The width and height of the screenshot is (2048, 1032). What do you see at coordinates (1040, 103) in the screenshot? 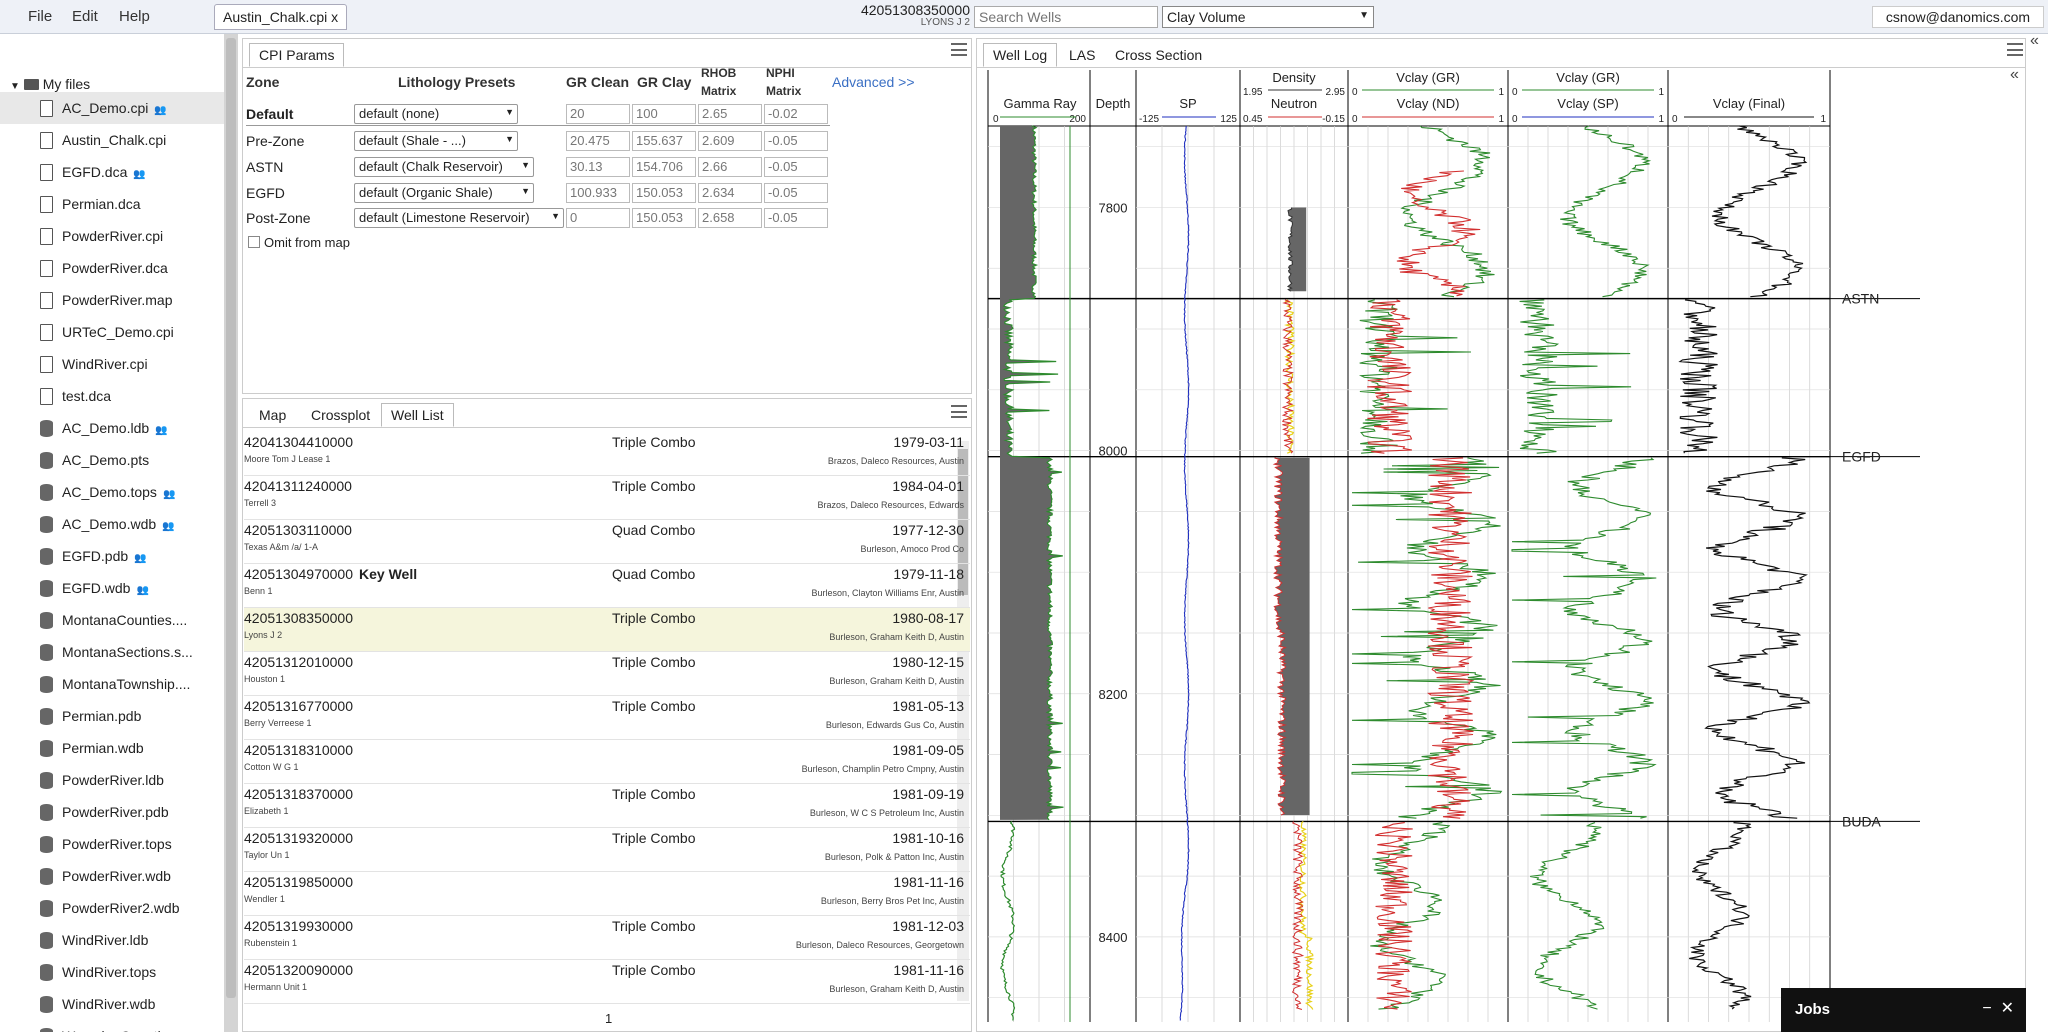
I see `track-title-gamma-ray: Gamma Ray` at bounding box center [1040, 103].